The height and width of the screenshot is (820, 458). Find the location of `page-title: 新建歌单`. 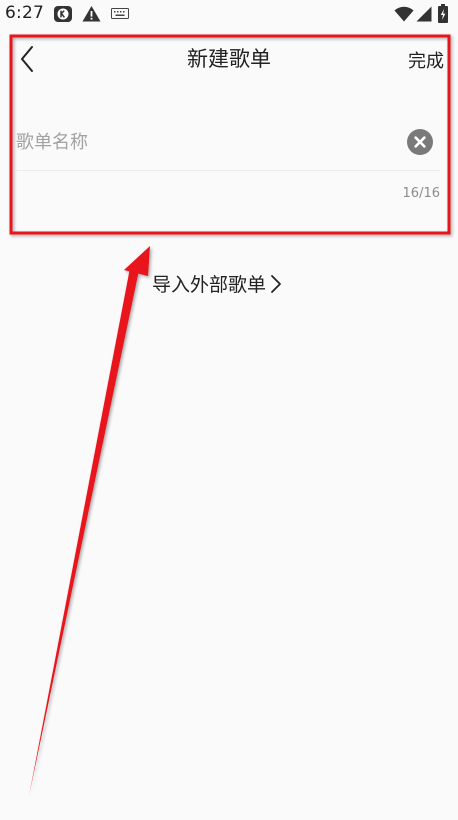

page-title: 新建歌单 is located at coordinates (229, 59).